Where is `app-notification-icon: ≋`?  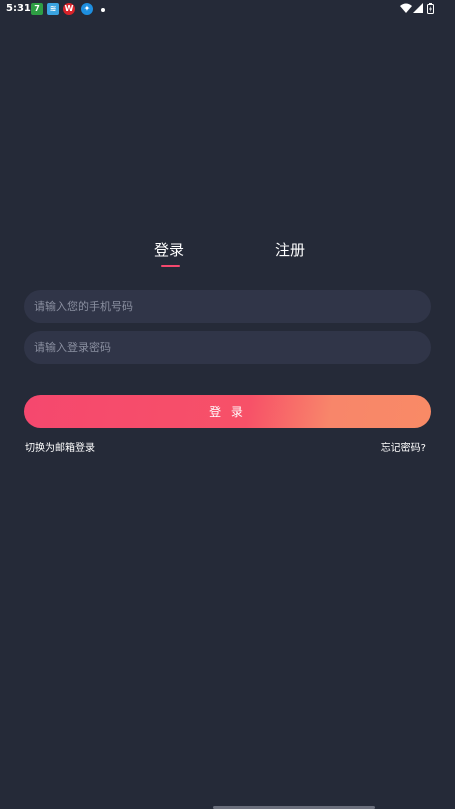
app-notification-icon: ≋ is located at coordinates (53, 9).